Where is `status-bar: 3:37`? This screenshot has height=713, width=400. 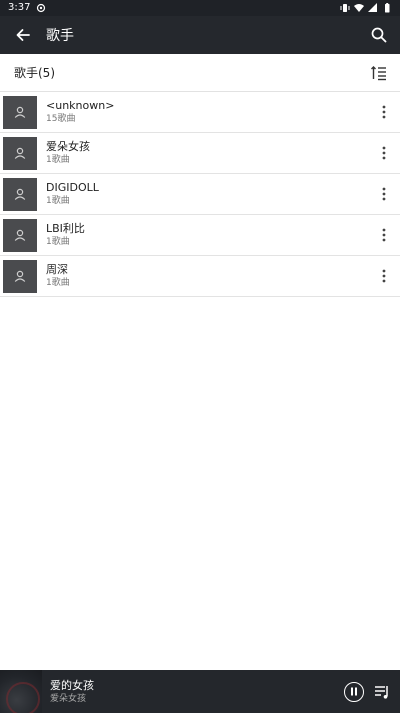 status-bar: 3:37 is located at coordinates (200, 8).